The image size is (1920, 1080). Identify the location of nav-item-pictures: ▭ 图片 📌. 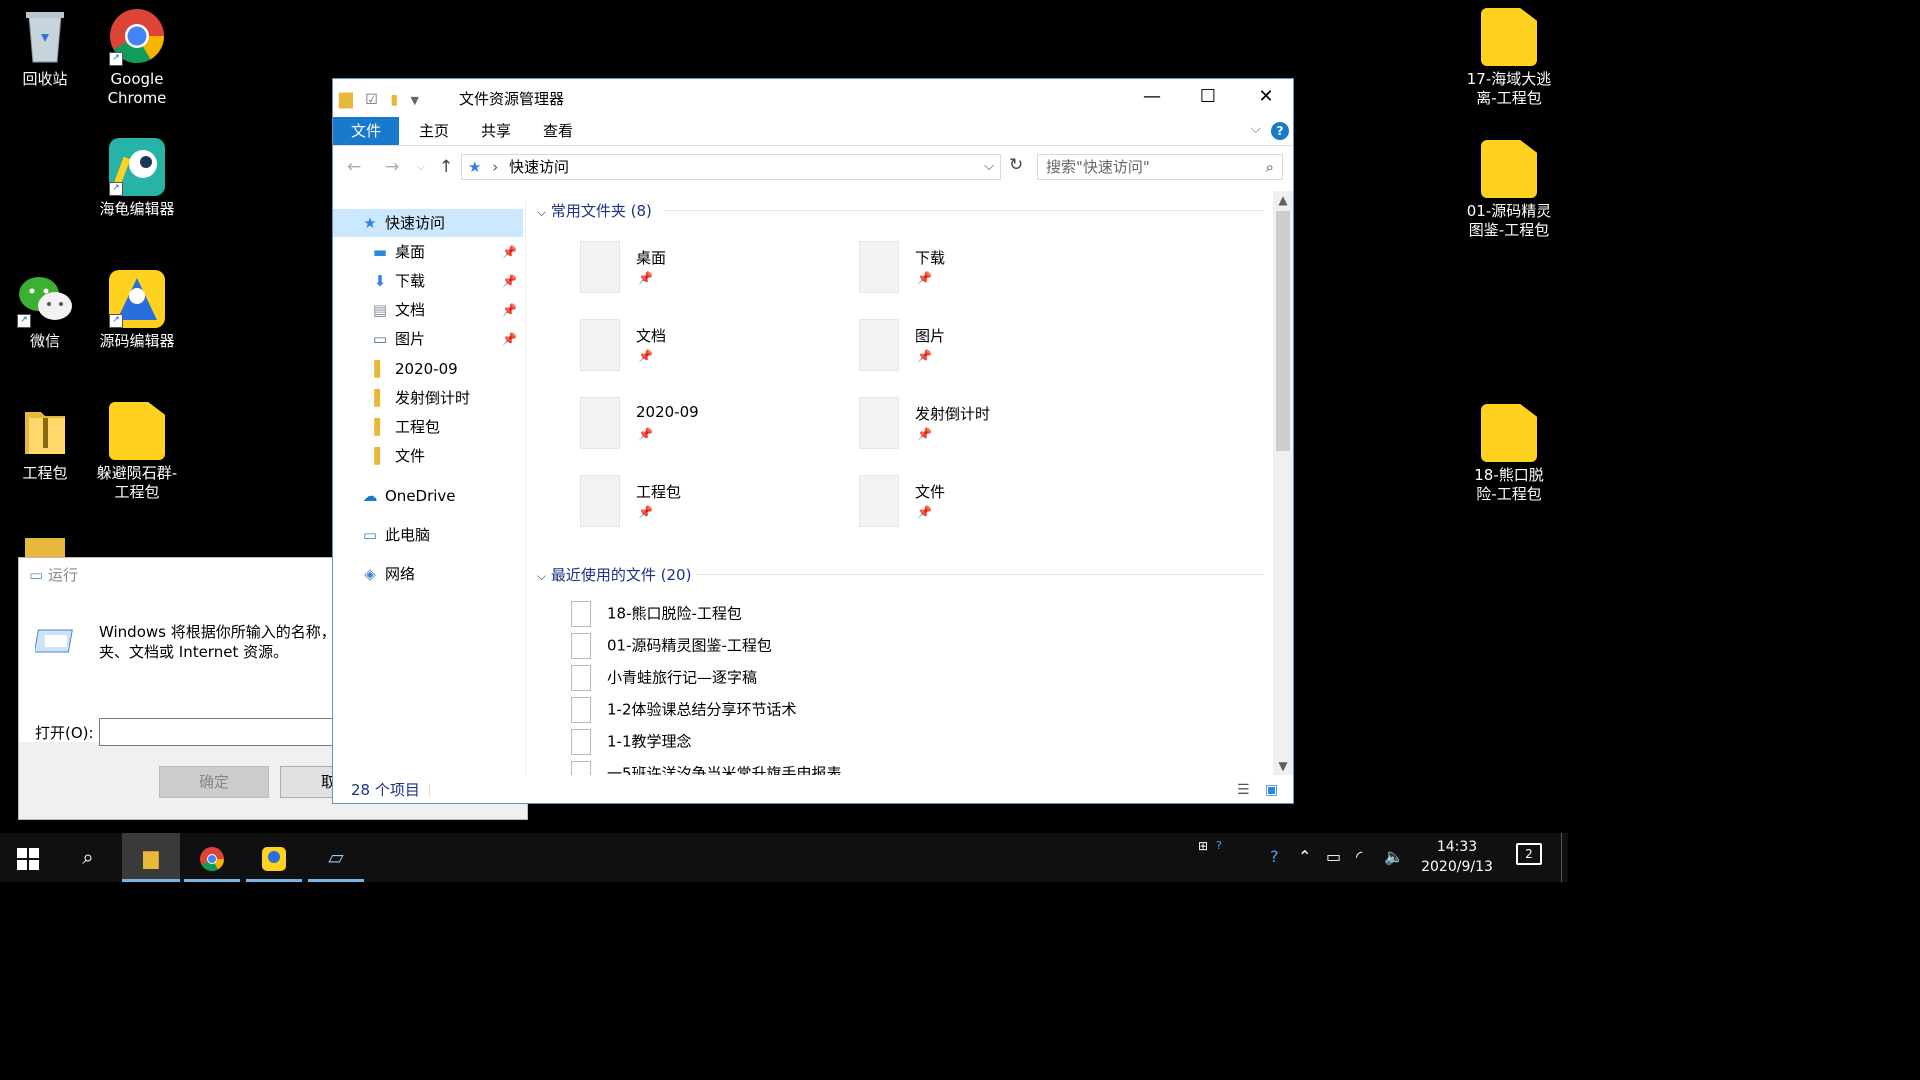
(428, 339).